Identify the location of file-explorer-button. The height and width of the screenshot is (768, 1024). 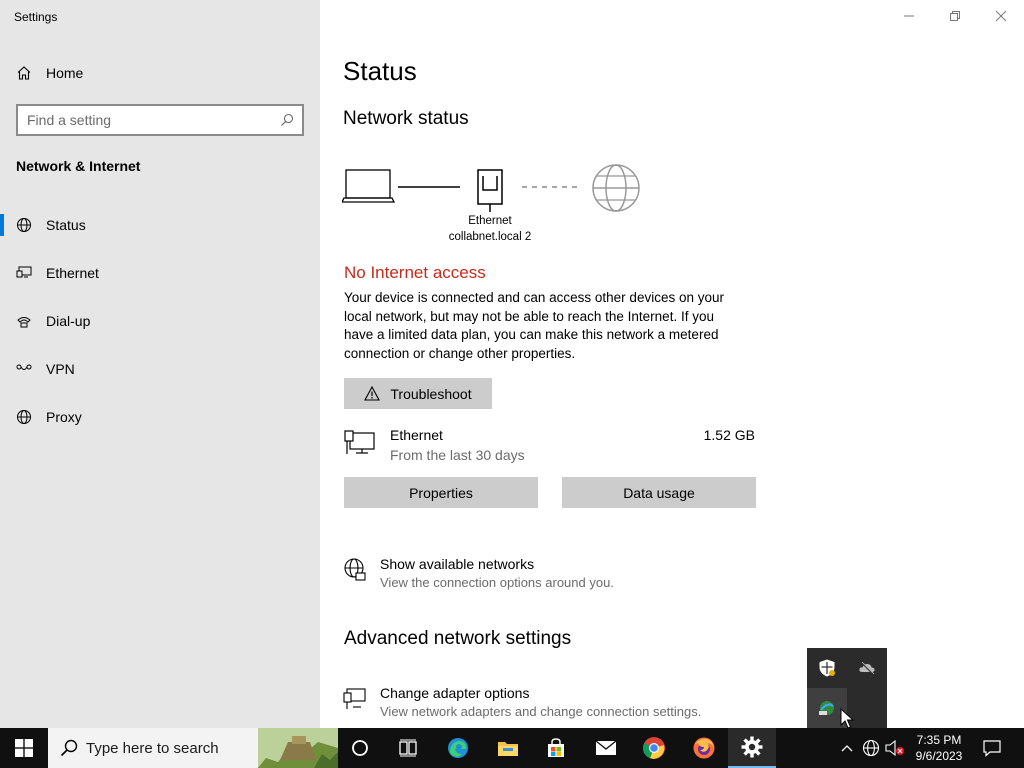
(508, 748).